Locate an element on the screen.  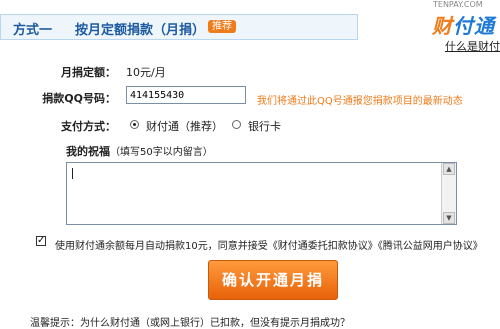
qq-number-input is located at coordinates (186, 95).